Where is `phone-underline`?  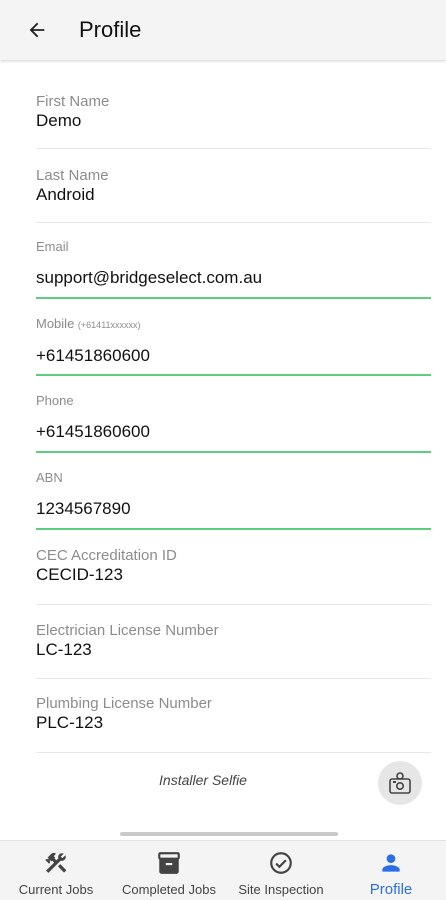 phone-underline is located at coordinates (233, 452).